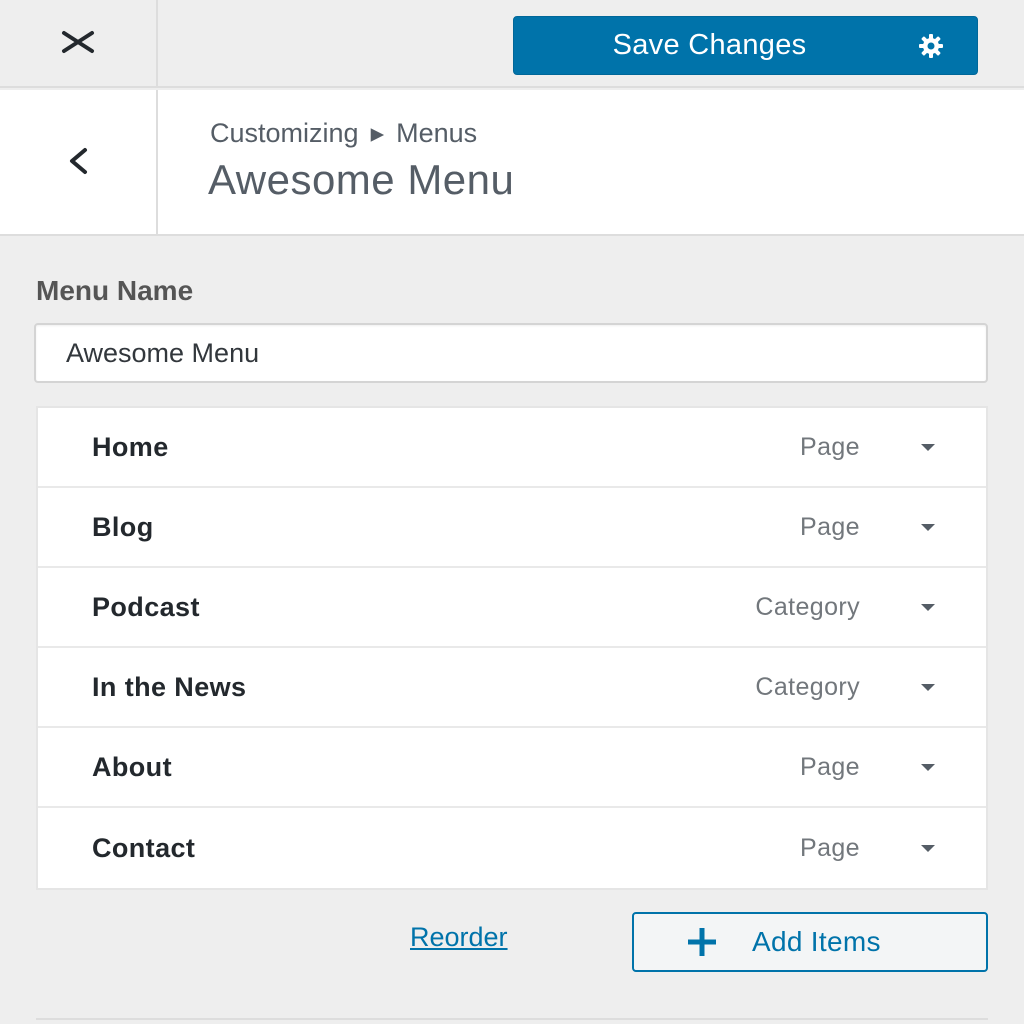 The image size is (1024, 1024). I want to click on save-changes-button: Save Changes, so click(745, 45).